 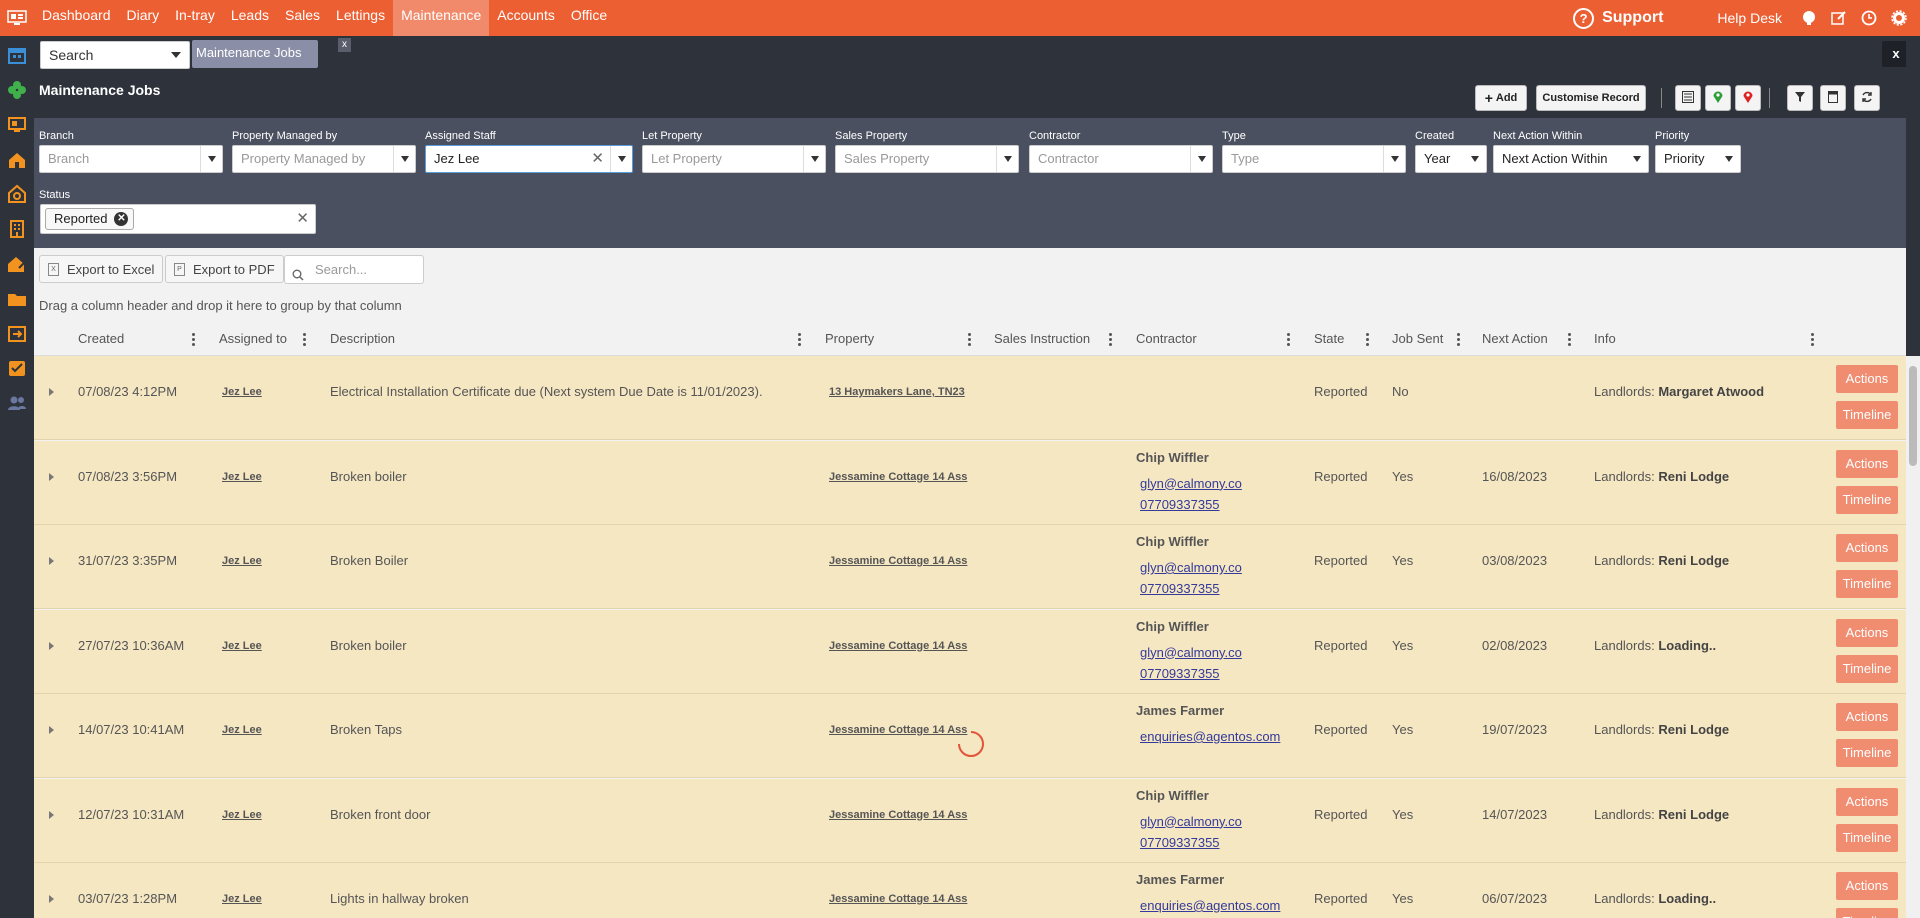 I want to click on gear-icon, so click(x=1899, y=18).